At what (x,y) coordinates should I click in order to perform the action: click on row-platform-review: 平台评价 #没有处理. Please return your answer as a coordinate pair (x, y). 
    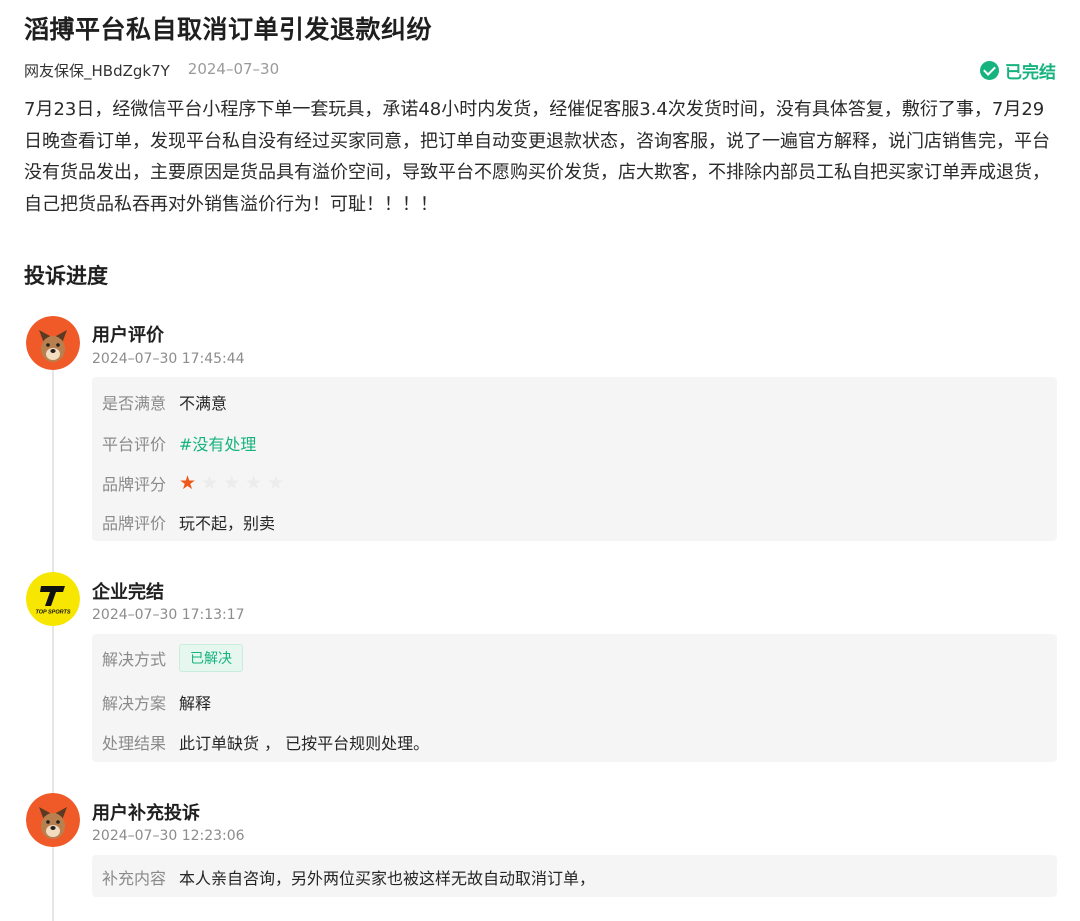
    Looking at the image, I should click on (179, 443).